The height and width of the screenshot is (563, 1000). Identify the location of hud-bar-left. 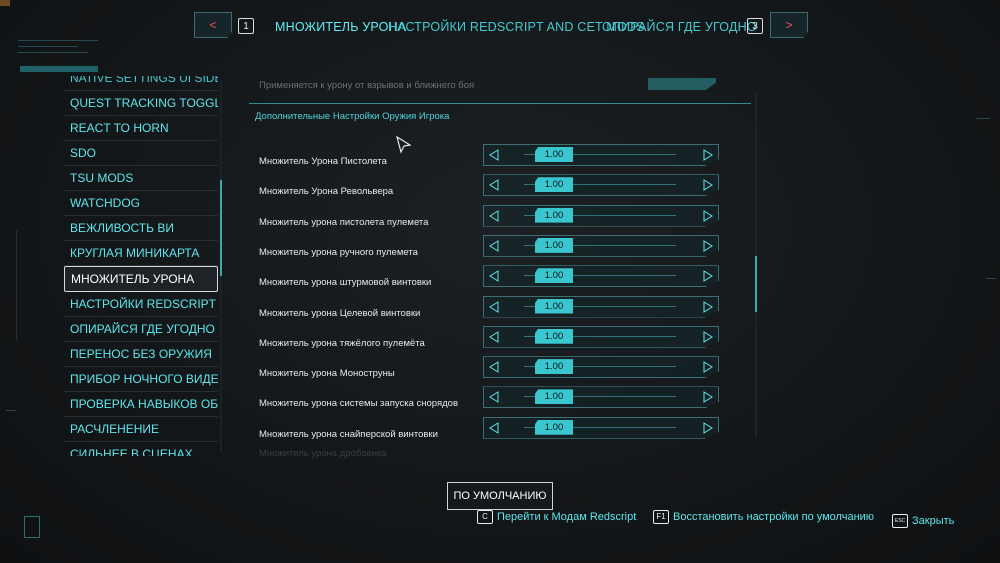
(59, 69).